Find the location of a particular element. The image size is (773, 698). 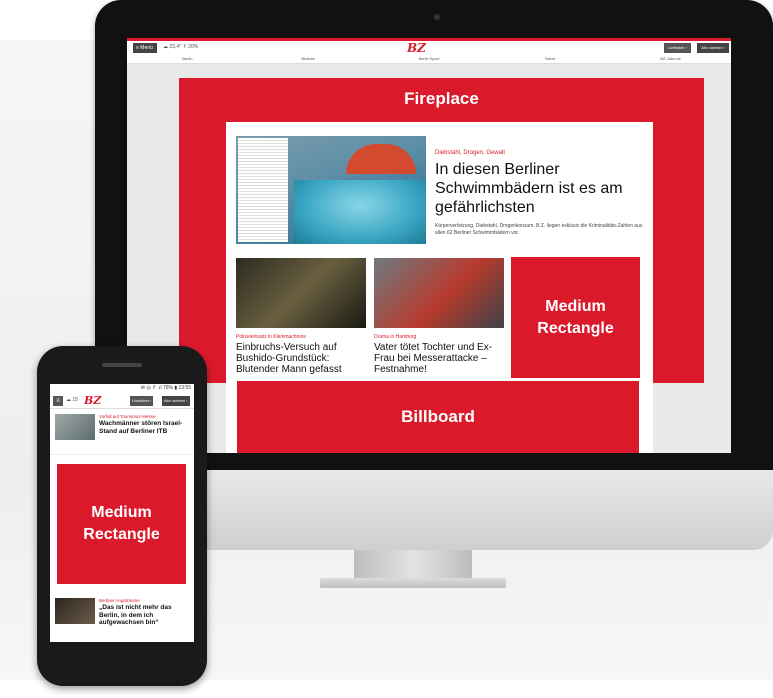

monitor-stand is located at coordinates (413, 565).